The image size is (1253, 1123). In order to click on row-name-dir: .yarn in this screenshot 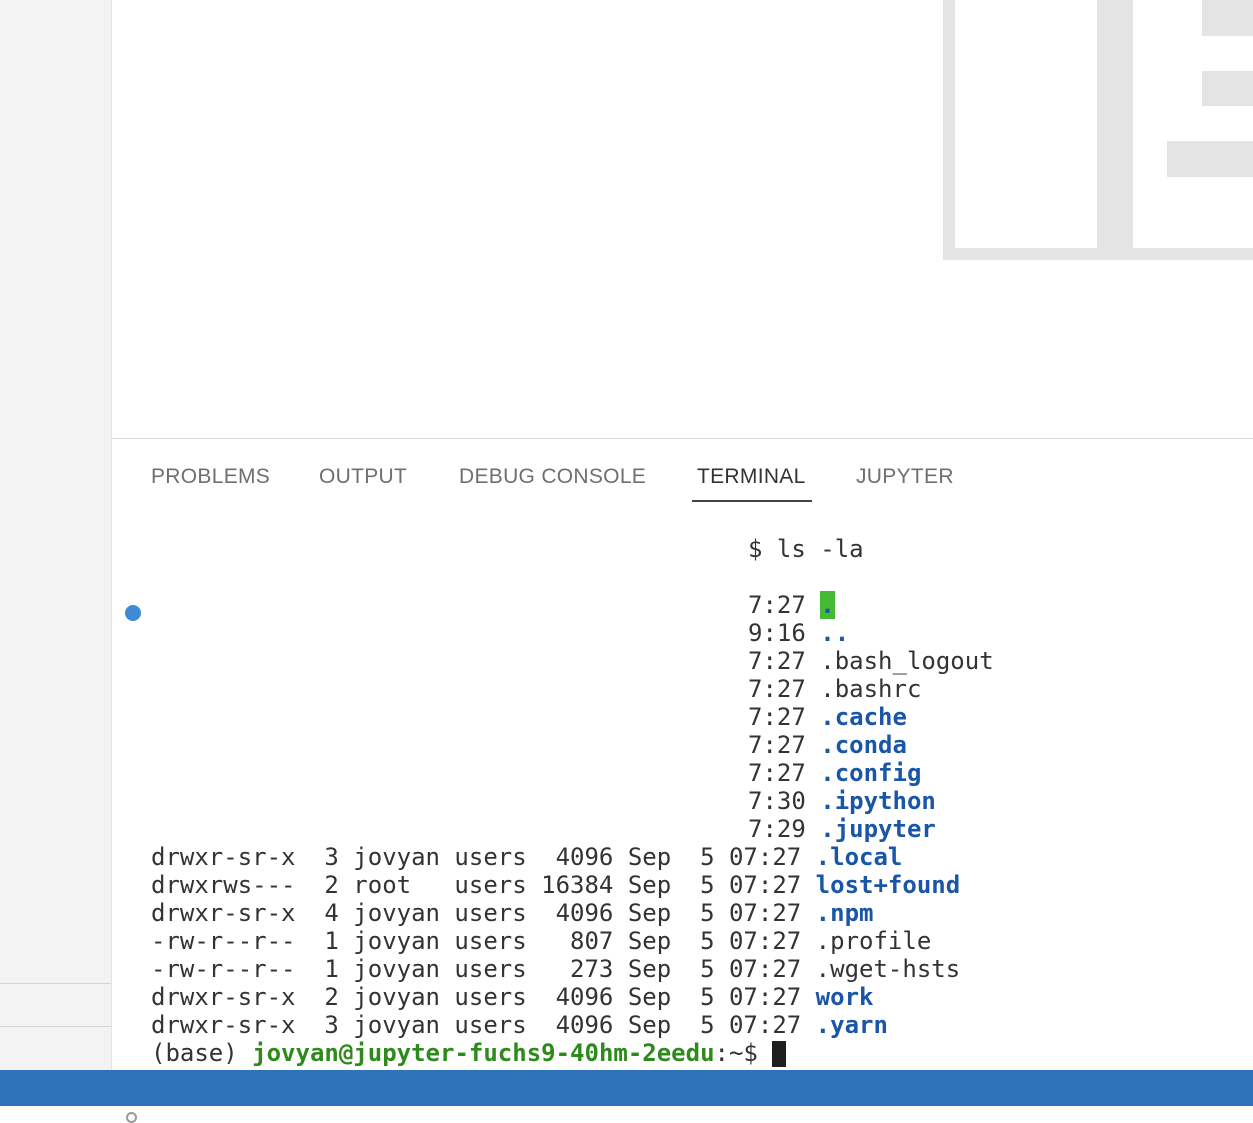, I will do `click(851, 1025)`.